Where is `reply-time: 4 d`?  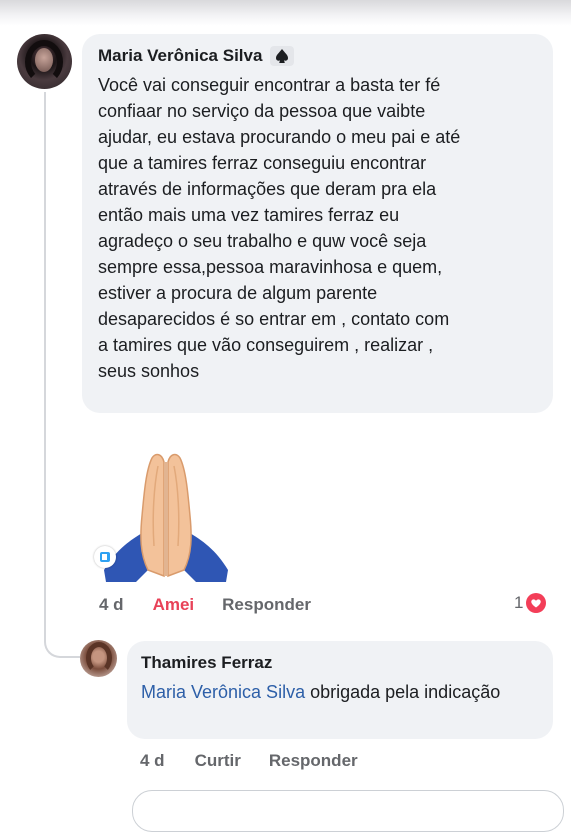
reply-time: 4 d is located at coordinates (152, 761).